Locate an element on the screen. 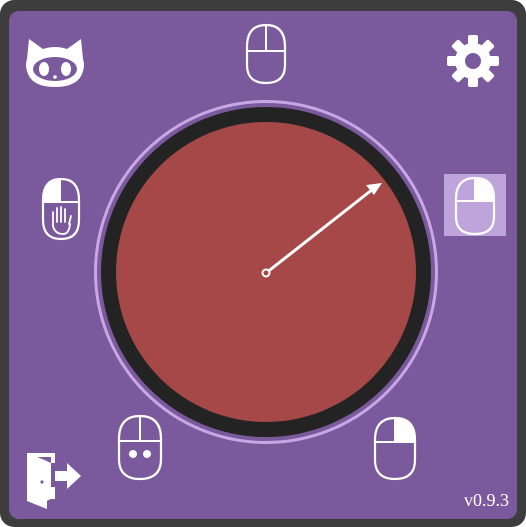 This screenshot has height=527, width=526. mouse-right-button-icon is located at coordinates (395, 449).